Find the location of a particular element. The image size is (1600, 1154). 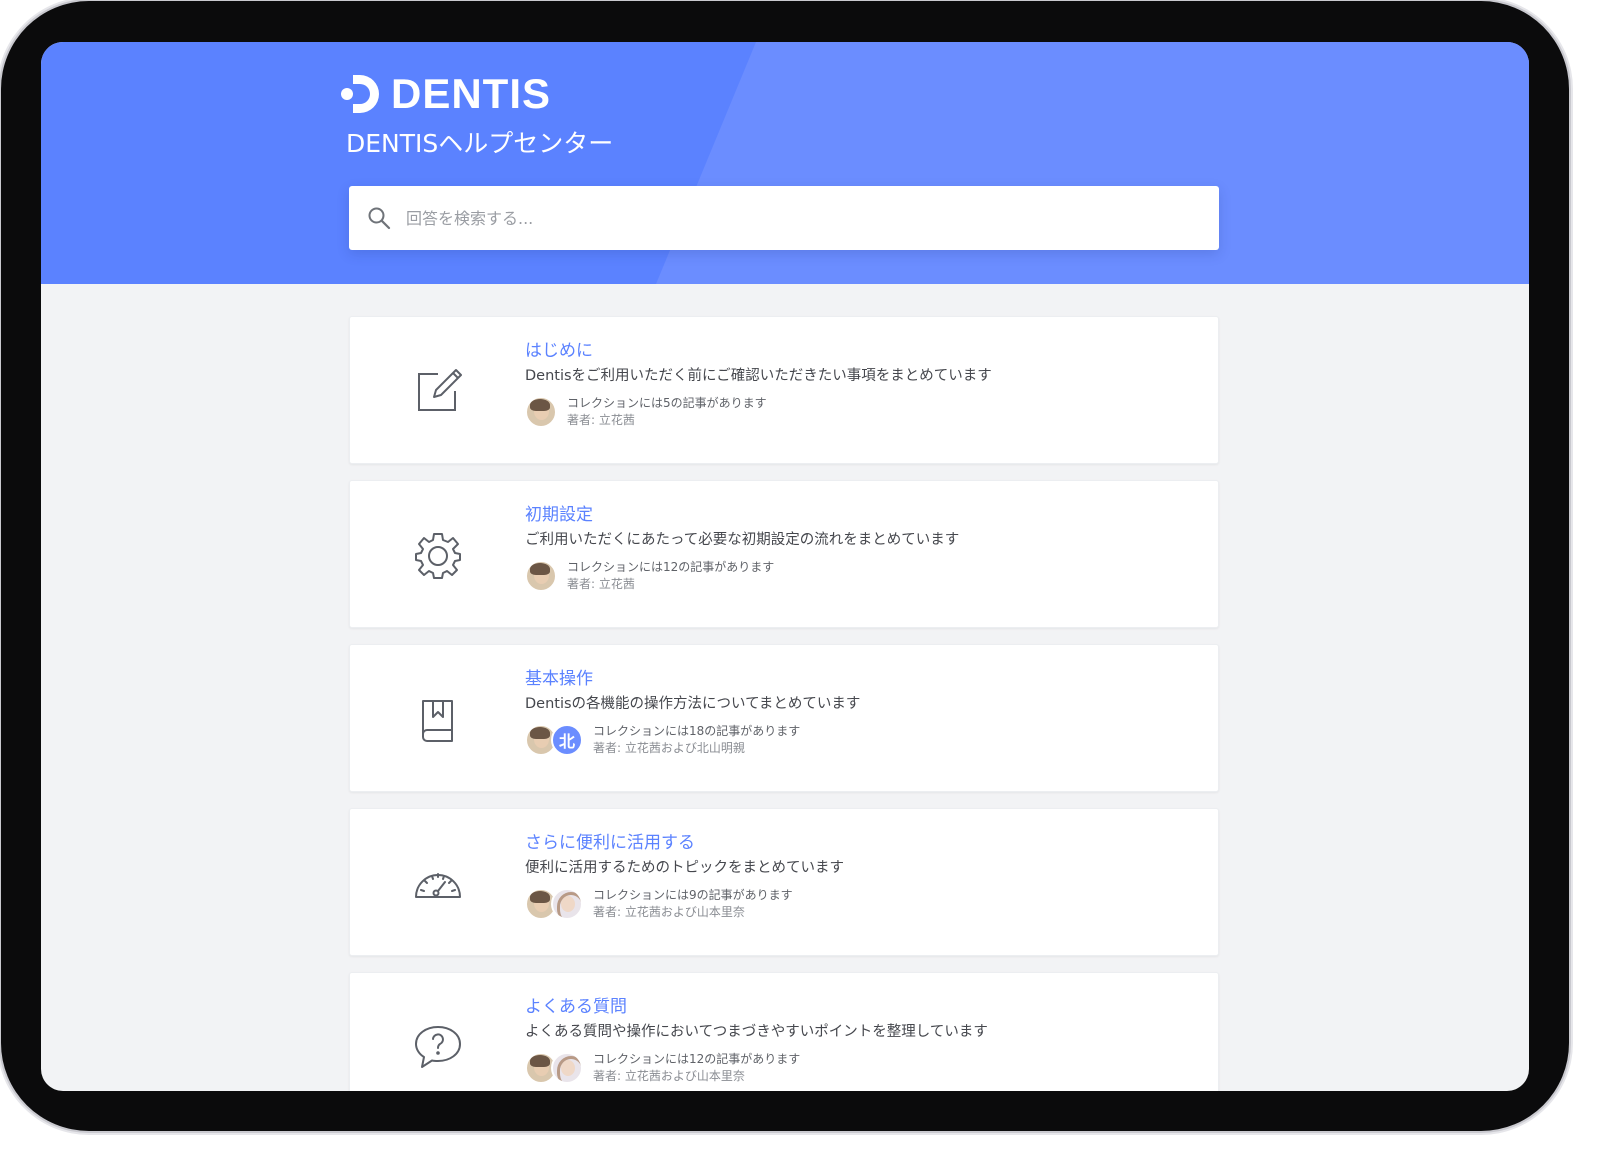

book-bookmark-icon is located at coordinates (437, 721).